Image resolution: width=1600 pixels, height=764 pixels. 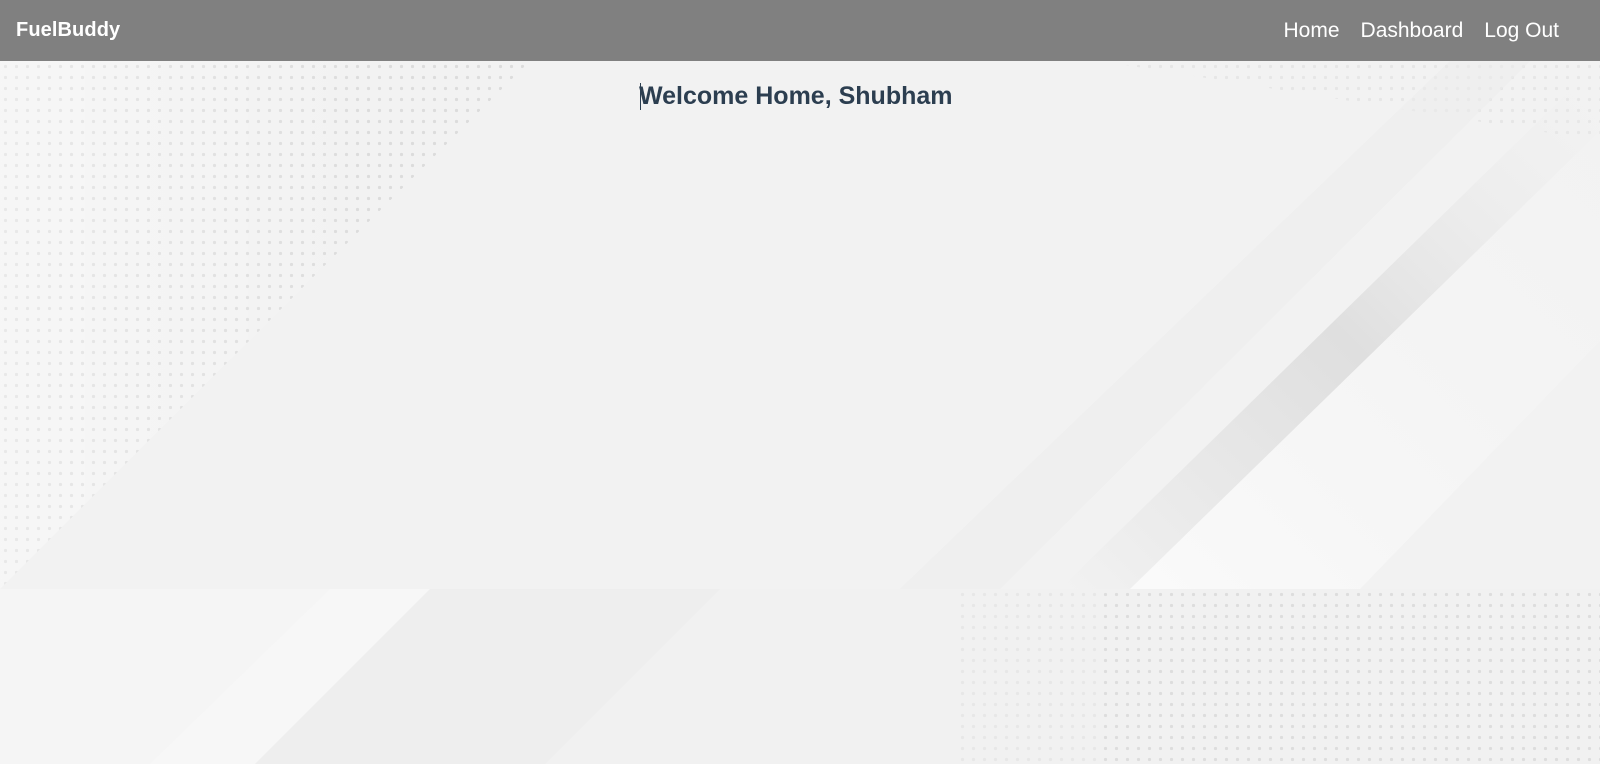 I want to click on nav-link-logout: Log Out, so click(x=1521, y=31).